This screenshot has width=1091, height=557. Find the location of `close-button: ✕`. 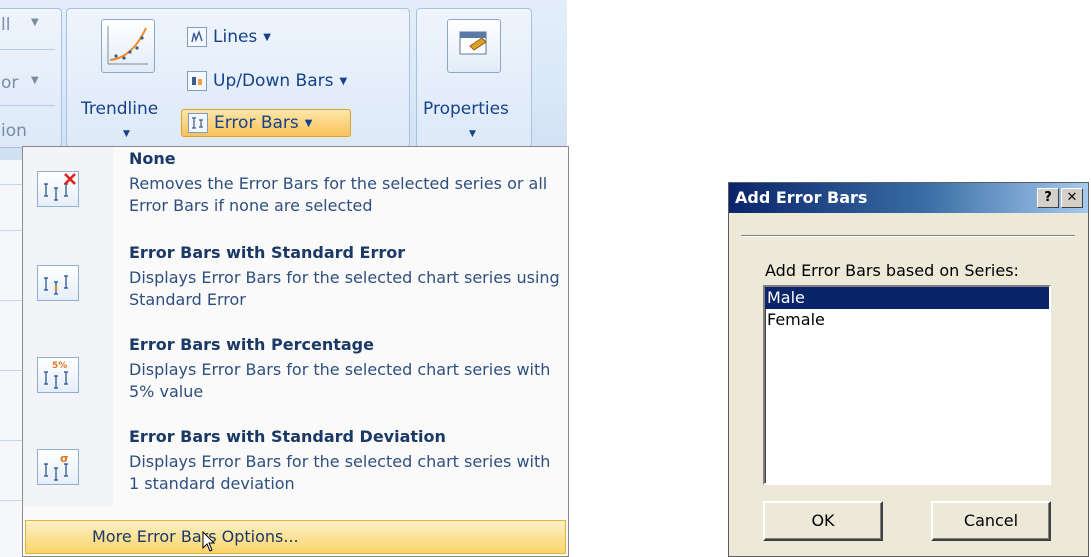

close-button: ✕ is located at coordinates (1072, 198).